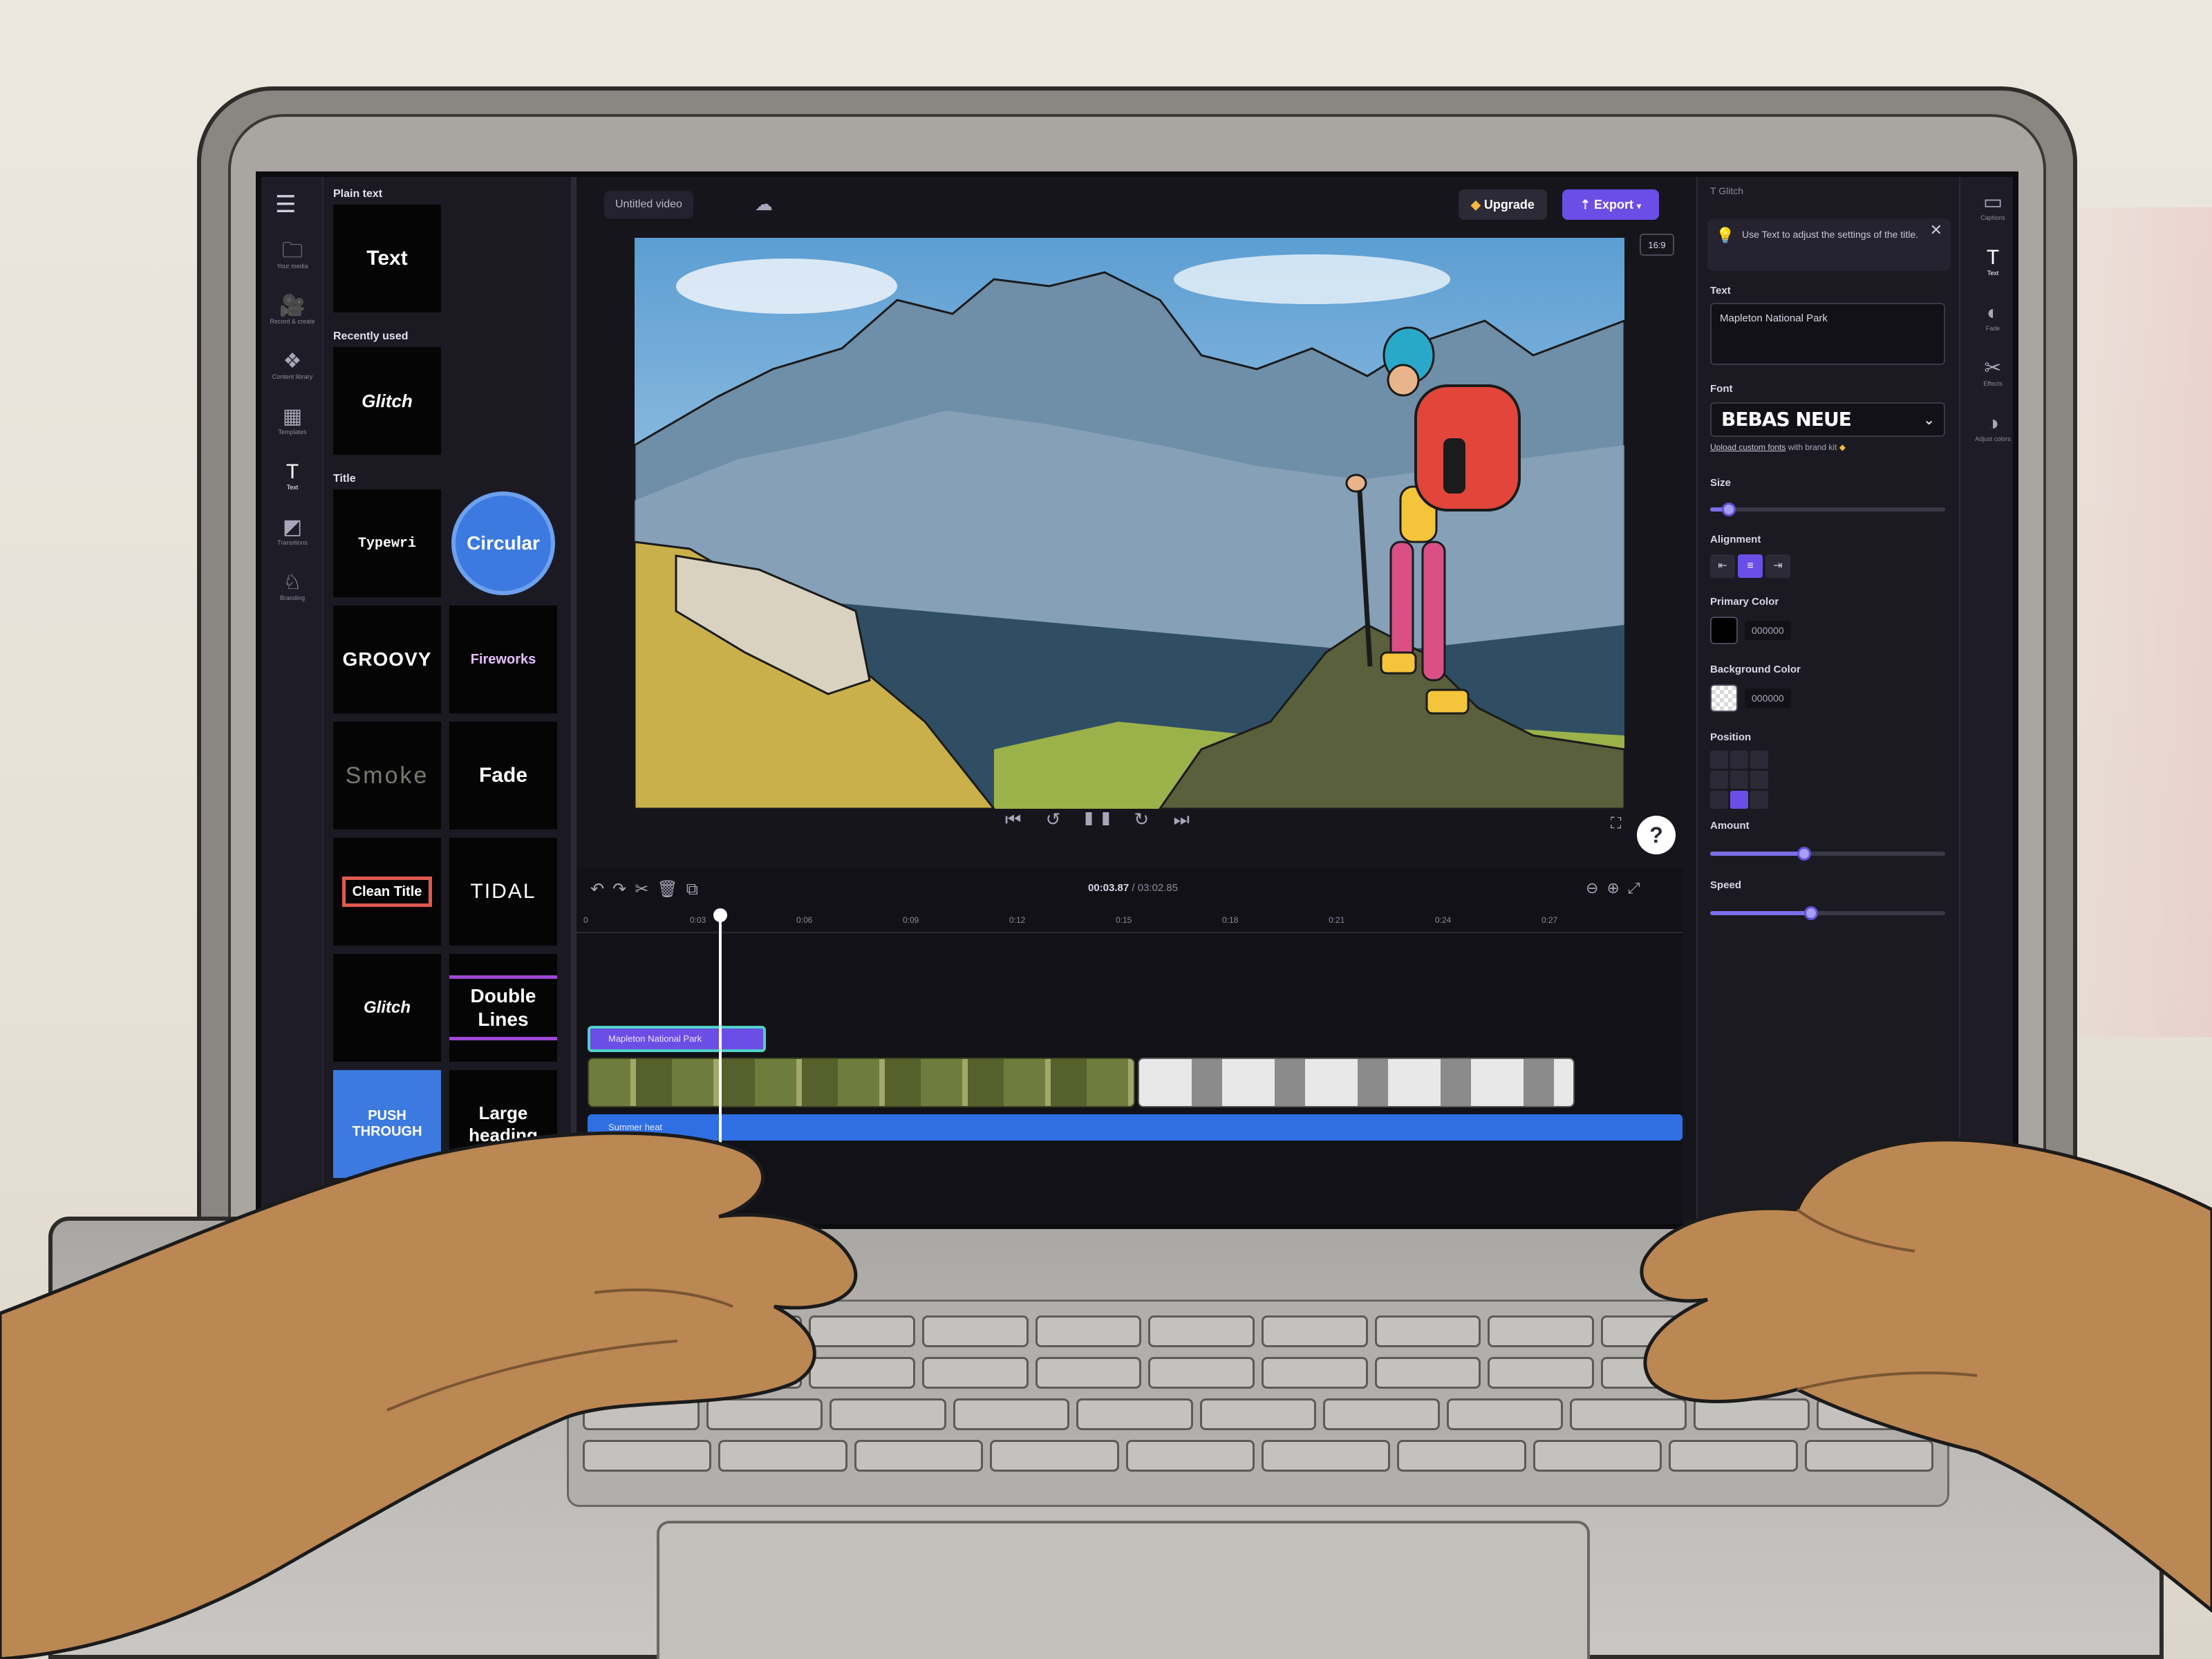 This screenshot has height=1659, width=2212. I want to click on title-tile-glitch: Glitch, so click(387, 1008).